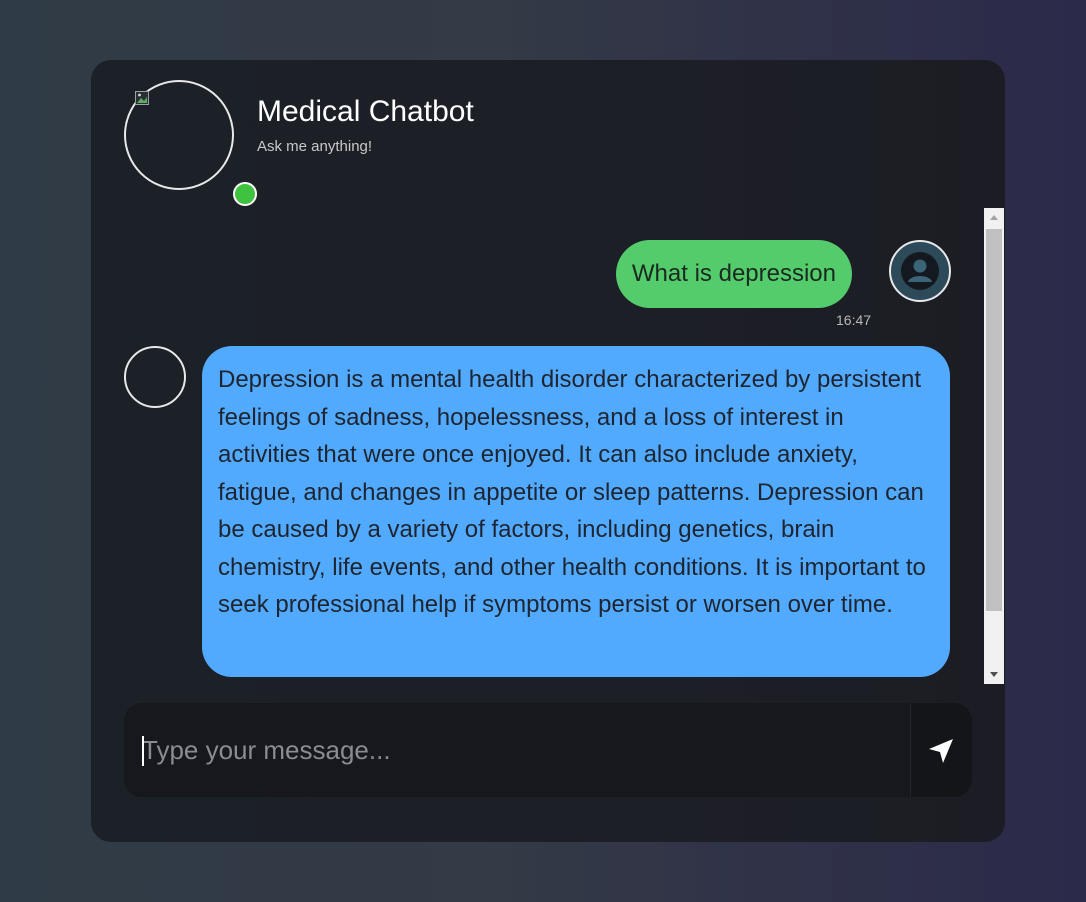  I want to click on user-icon, so click(920, 271).